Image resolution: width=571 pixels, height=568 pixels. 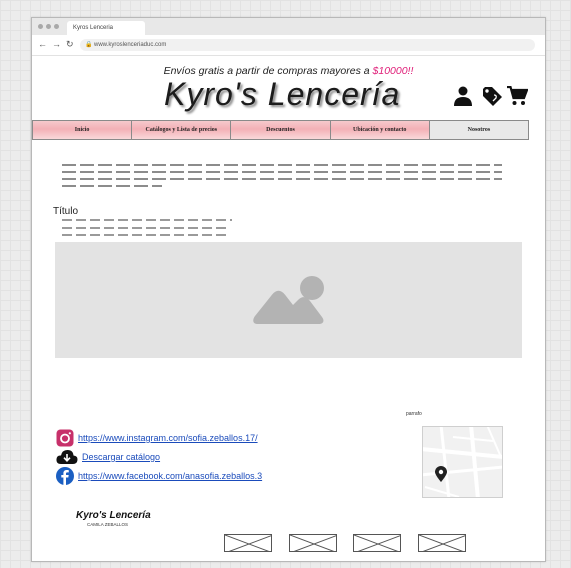 I want to click on footer-logo-subtitle: CAMILA ZEBALLOS, so click(x=108, y=524).